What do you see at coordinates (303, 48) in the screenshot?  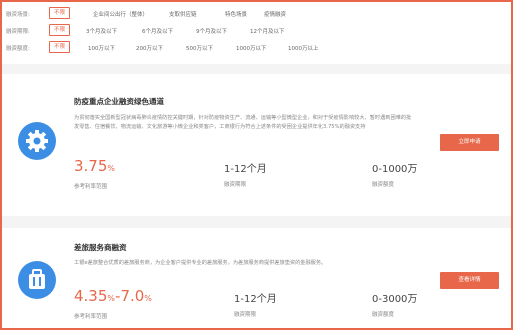 I see `filter-option: 1000万以上` at bounding box center [303, 48].